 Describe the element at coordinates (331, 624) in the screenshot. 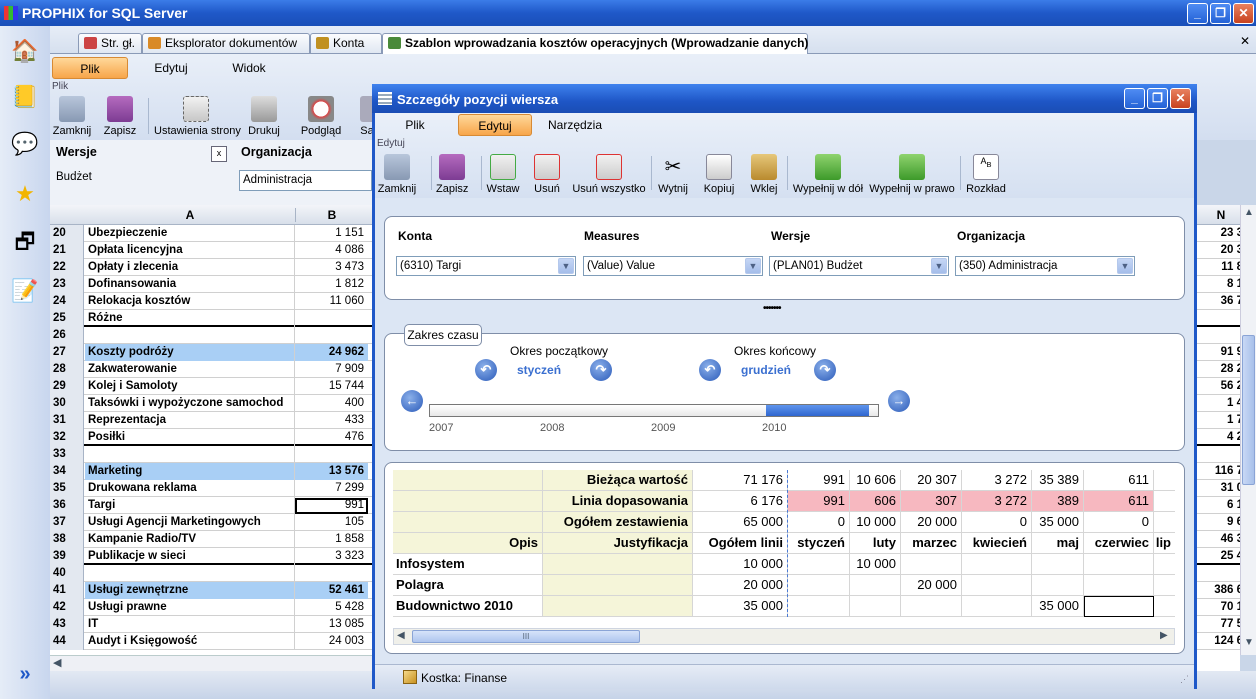

I see `cell-b: 13 085` at that location.